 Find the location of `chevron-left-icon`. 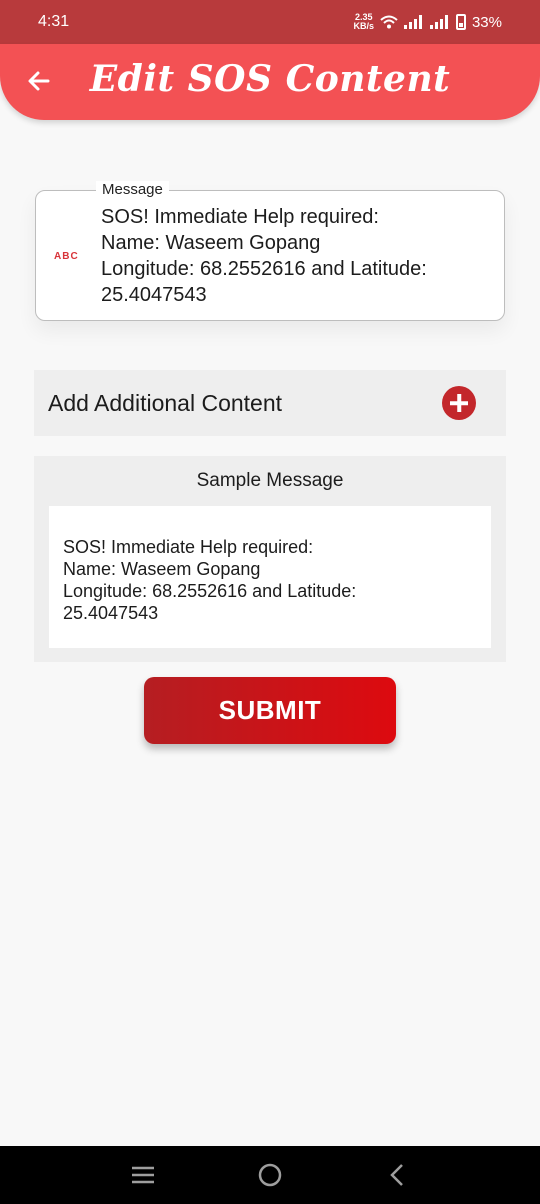

chevron-left-icon is located at coordinates (396, 1175).